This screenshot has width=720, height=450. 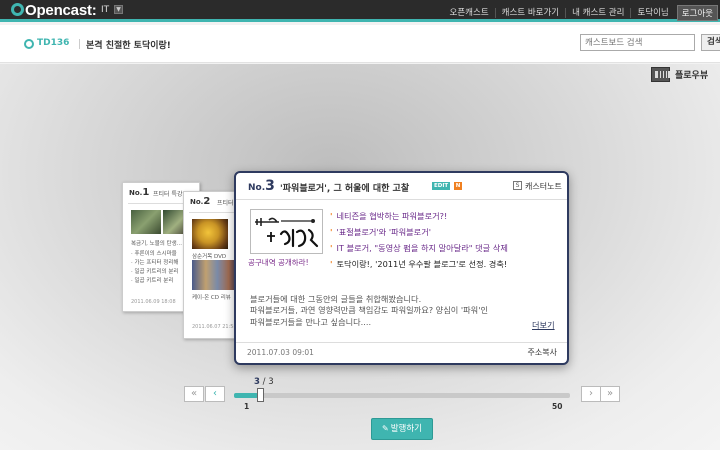 I want to click on card-line: · 일곱 키트리의 분리, so click(x=155, y=272).